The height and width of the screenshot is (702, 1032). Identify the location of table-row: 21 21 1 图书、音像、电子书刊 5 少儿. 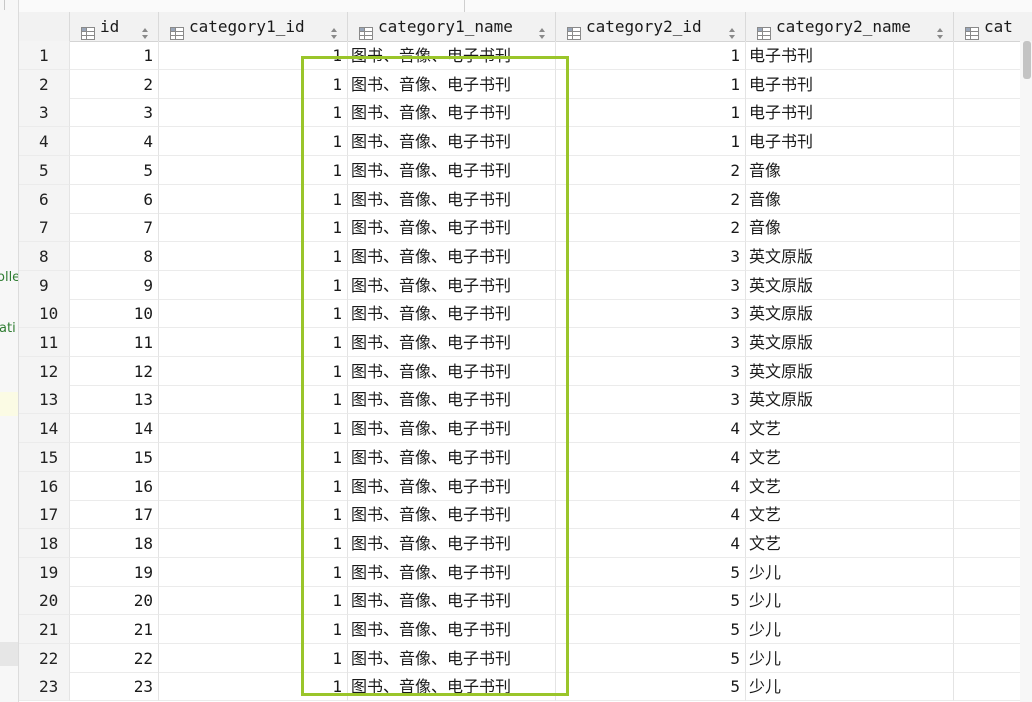
(525, 629).